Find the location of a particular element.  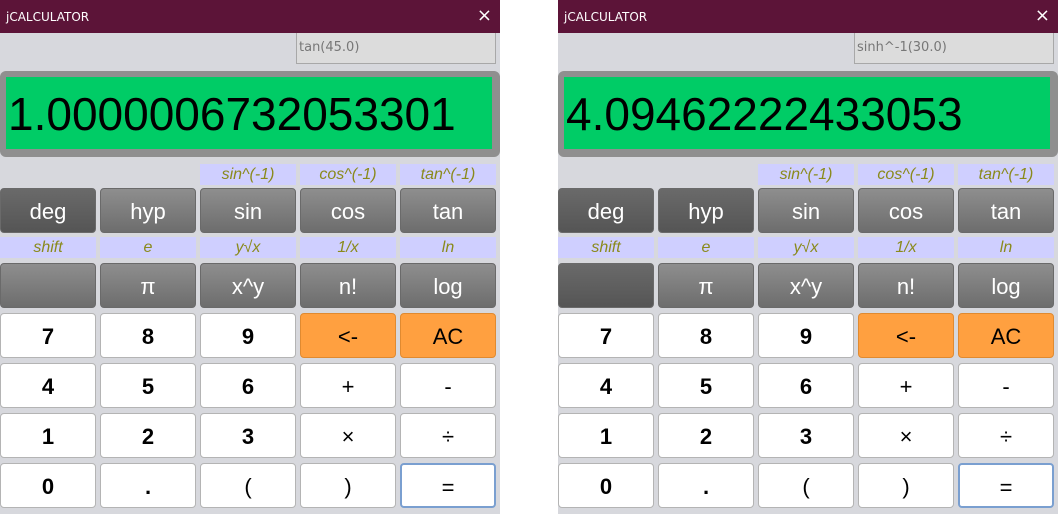

display-frame: 4.09462222433053 is located at coordinates (808, 114).